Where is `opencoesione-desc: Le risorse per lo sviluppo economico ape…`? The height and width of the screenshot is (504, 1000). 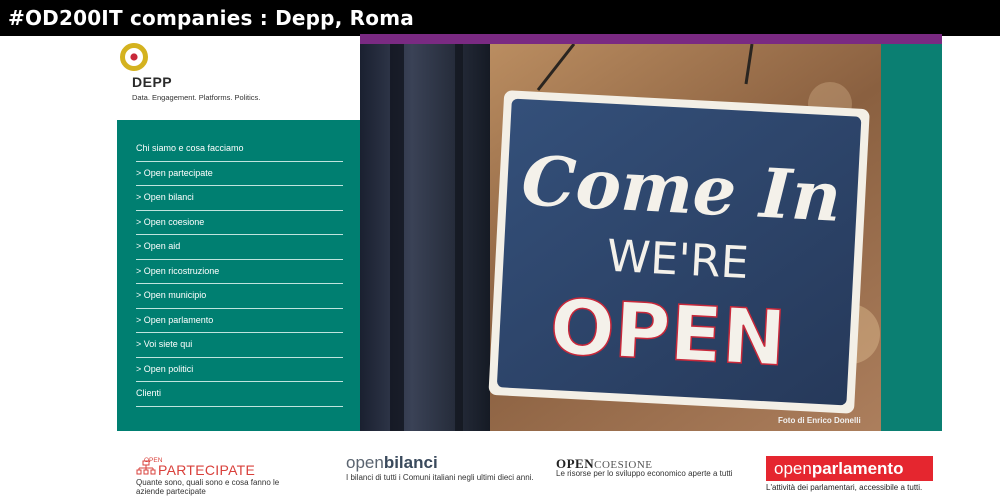 opencoesione-desc: Le risorse per lo sviluppo economico ape… is located at coordinates (644, 473).